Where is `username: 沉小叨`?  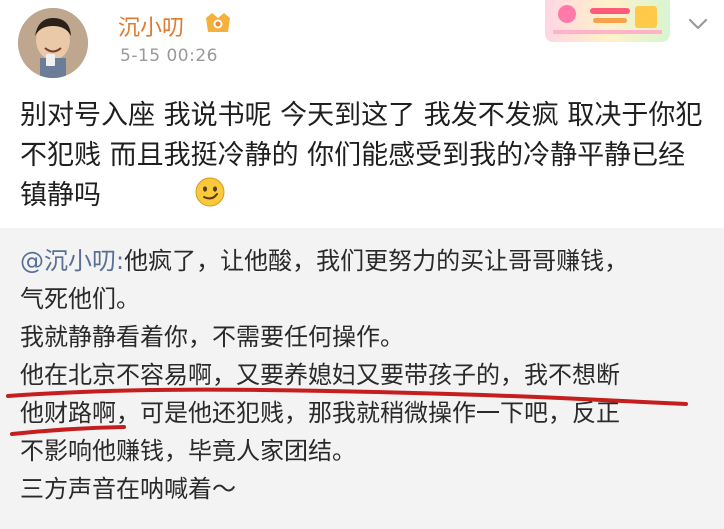 username: 沉小叨 is located at coordinates (151, 26).